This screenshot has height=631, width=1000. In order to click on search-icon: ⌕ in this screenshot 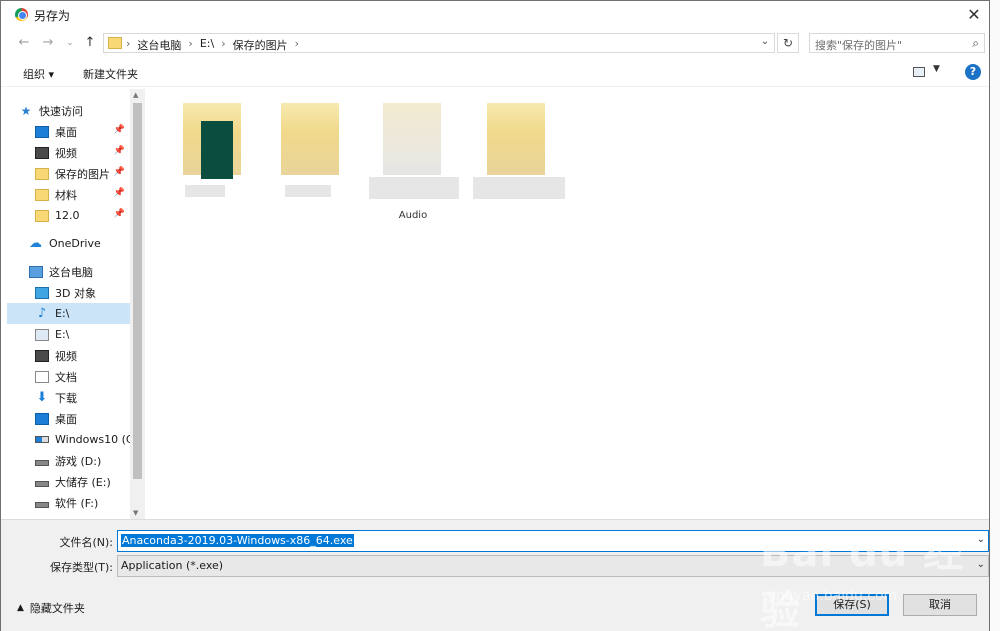, I will do `click(975, 43)`.